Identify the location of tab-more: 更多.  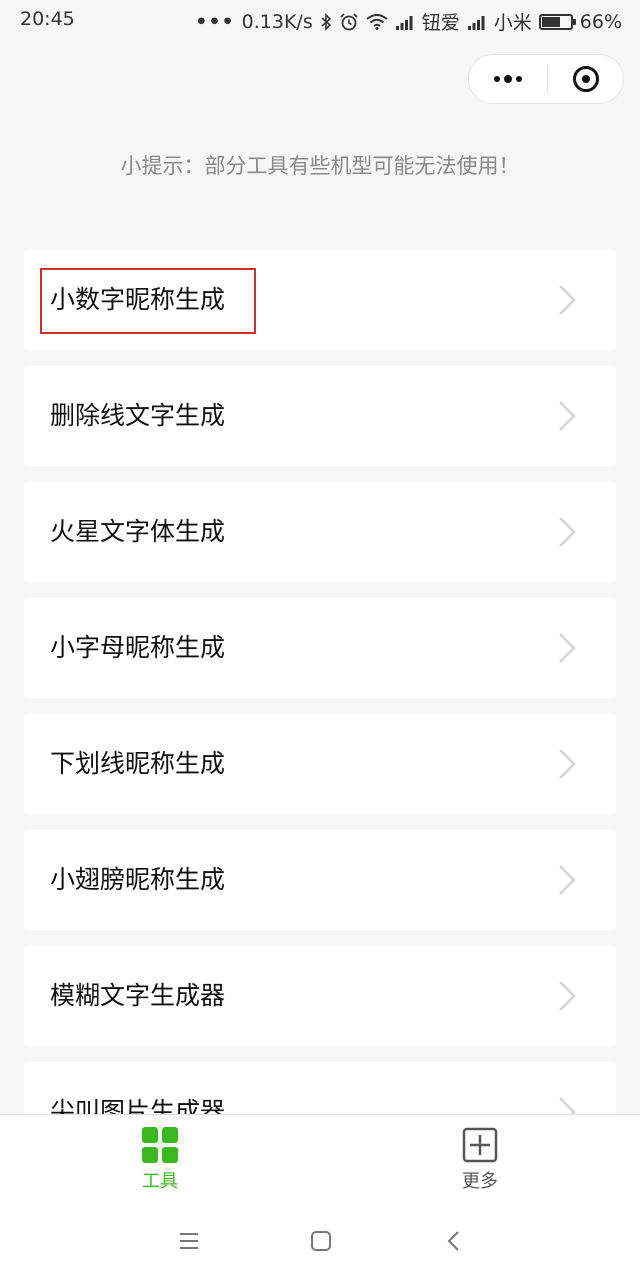
(480, 1159).